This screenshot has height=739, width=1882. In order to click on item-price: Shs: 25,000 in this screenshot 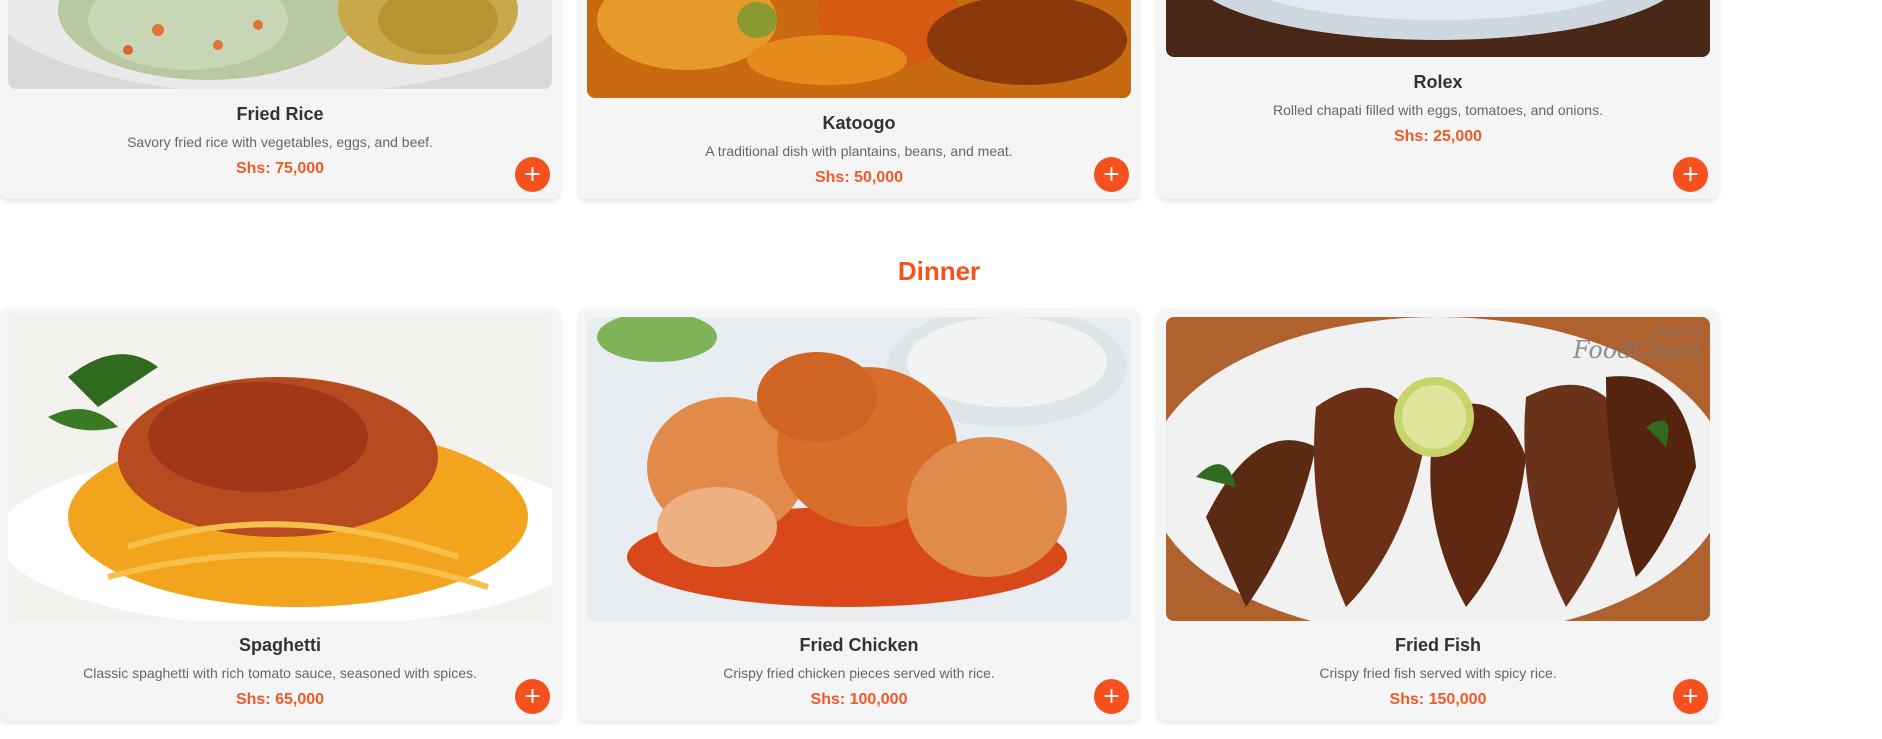, I will do `click(1438, 136)`.